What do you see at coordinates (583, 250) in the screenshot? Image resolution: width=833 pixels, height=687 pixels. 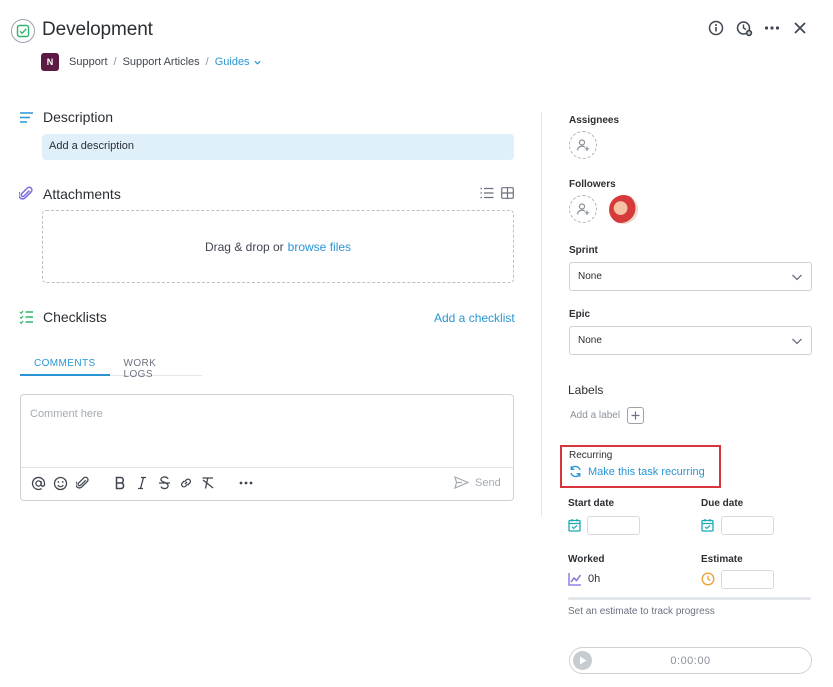 I see `sprint-label: Sprint` at bounding box center [583, 250].